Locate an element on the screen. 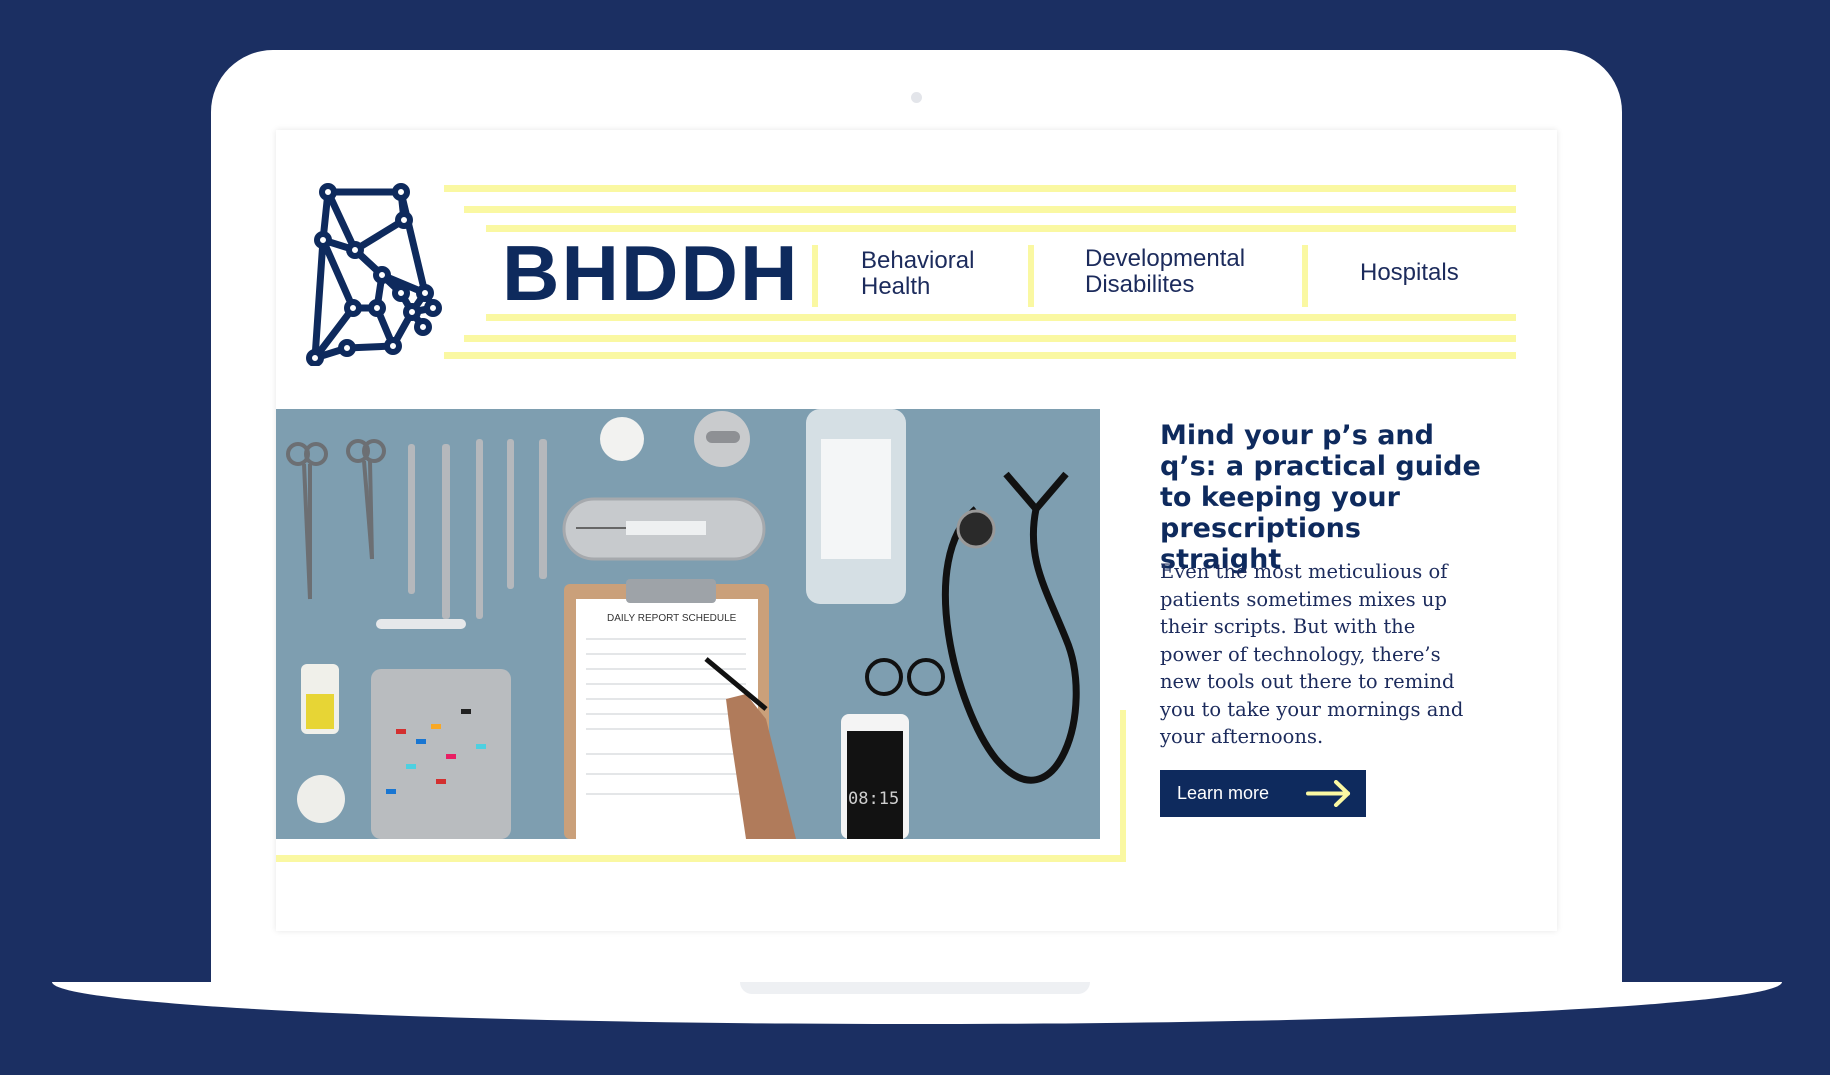  nav-label-line1: Hospitals is located at coordinates (1409, 272).